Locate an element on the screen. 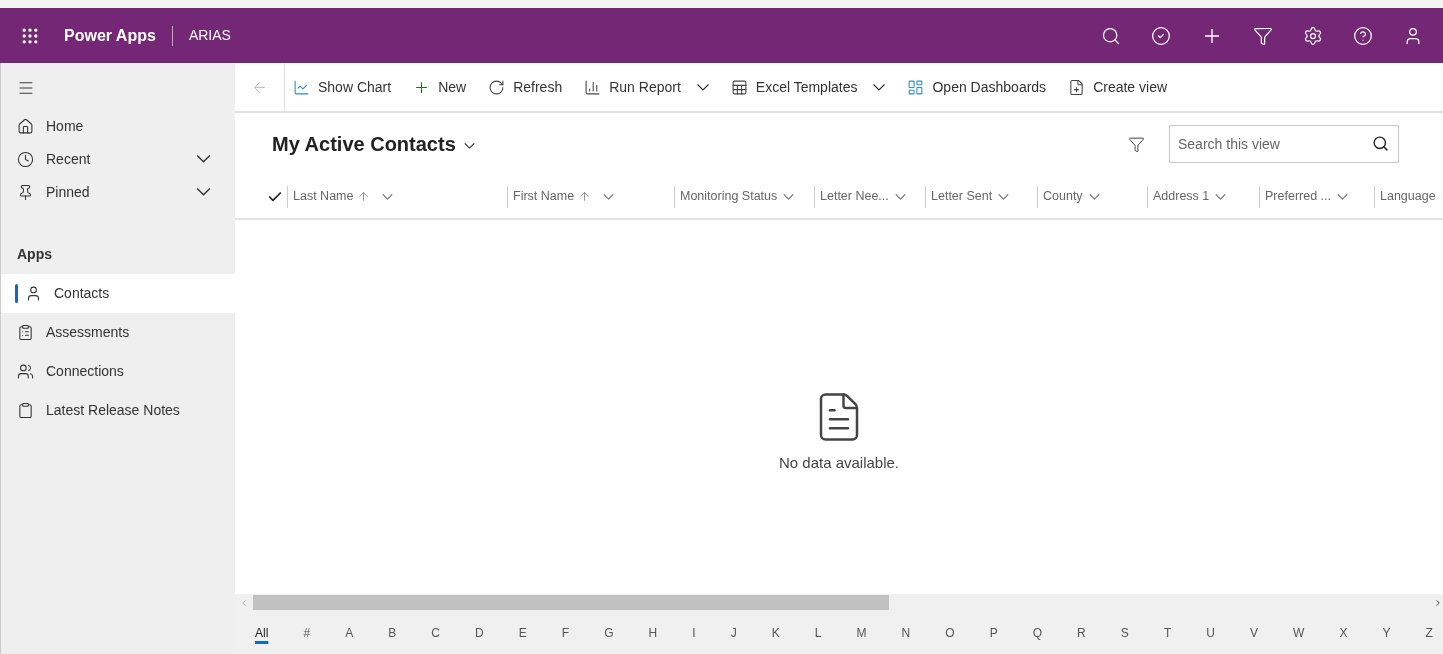 This screenshot has width=1443, height=654. column-header: Monitoring Status is located at coordinates (744, 196).